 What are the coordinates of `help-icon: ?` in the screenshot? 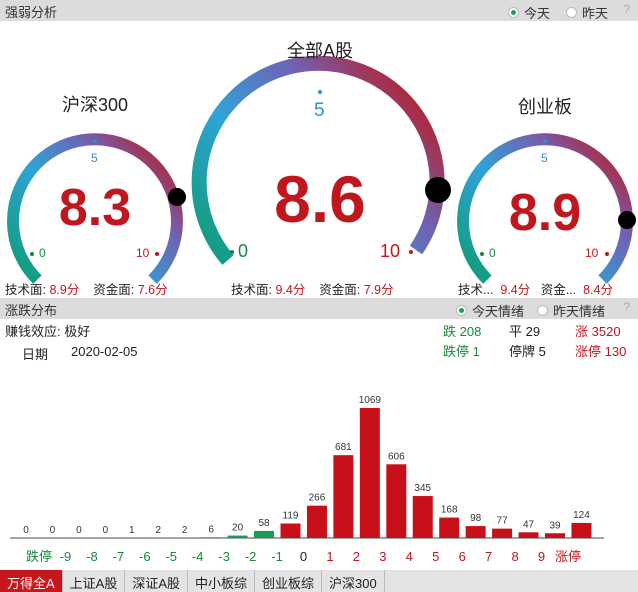 It's located at (626, 307).